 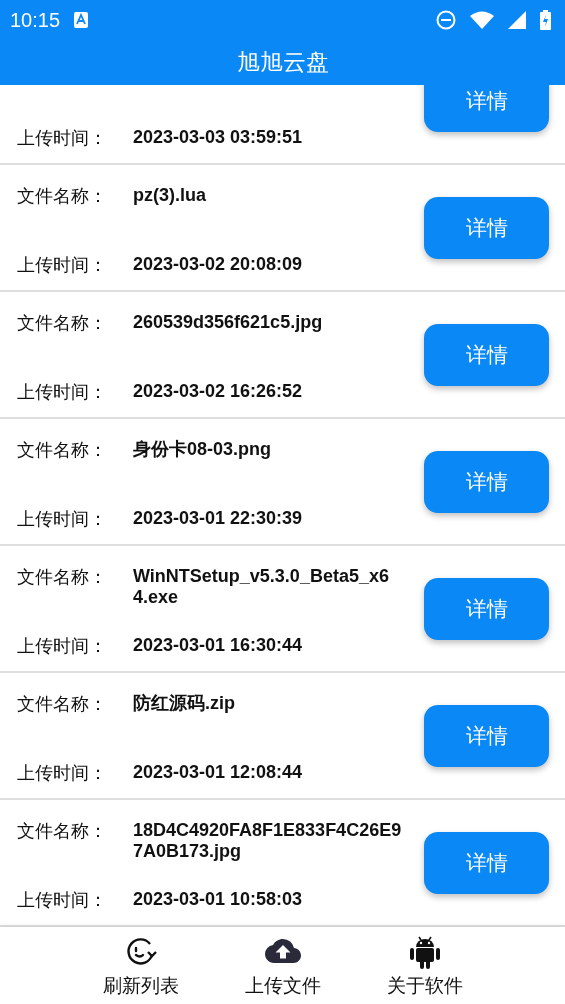 I want to click on nav-button: 刷新列表, so click(x=140, y=963).